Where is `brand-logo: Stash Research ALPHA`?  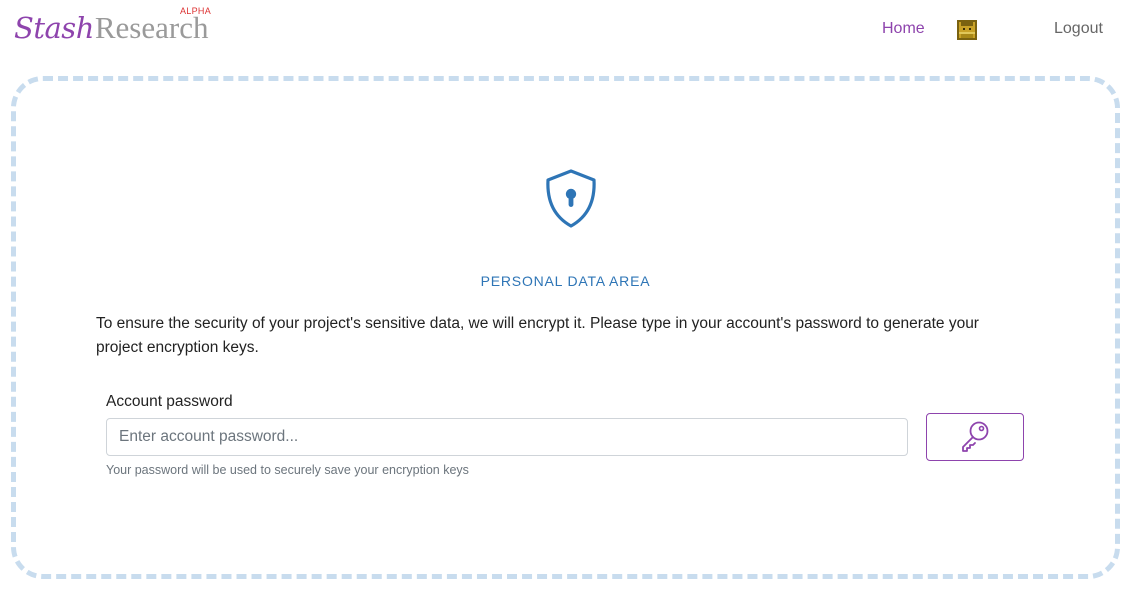
brand-logo: Stash Research ALPHA is located at coordinates (112, 28).